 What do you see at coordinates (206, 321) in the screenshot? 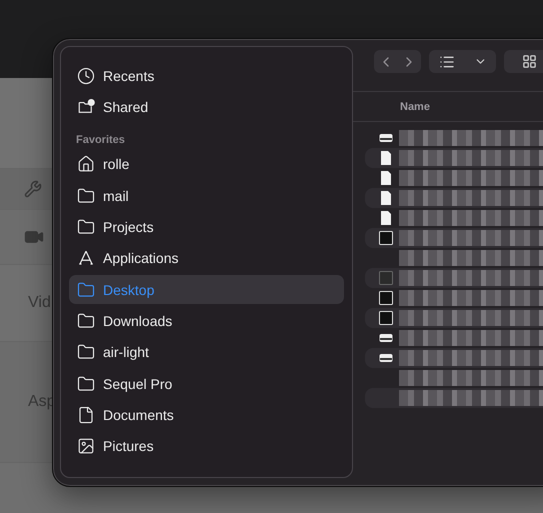
I see `sidebar-item: Downloads` at bounding box center [206, 321].